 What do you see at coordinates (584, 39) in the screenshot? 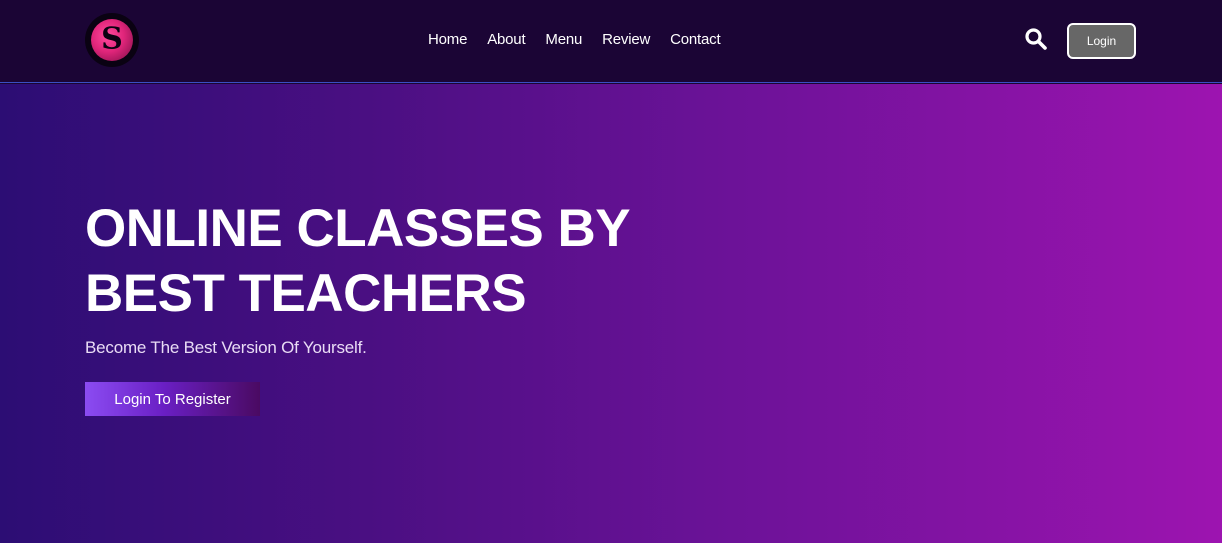
I see `main-nav: Home About Menu Review Contact` at bounding box center [584, 39].